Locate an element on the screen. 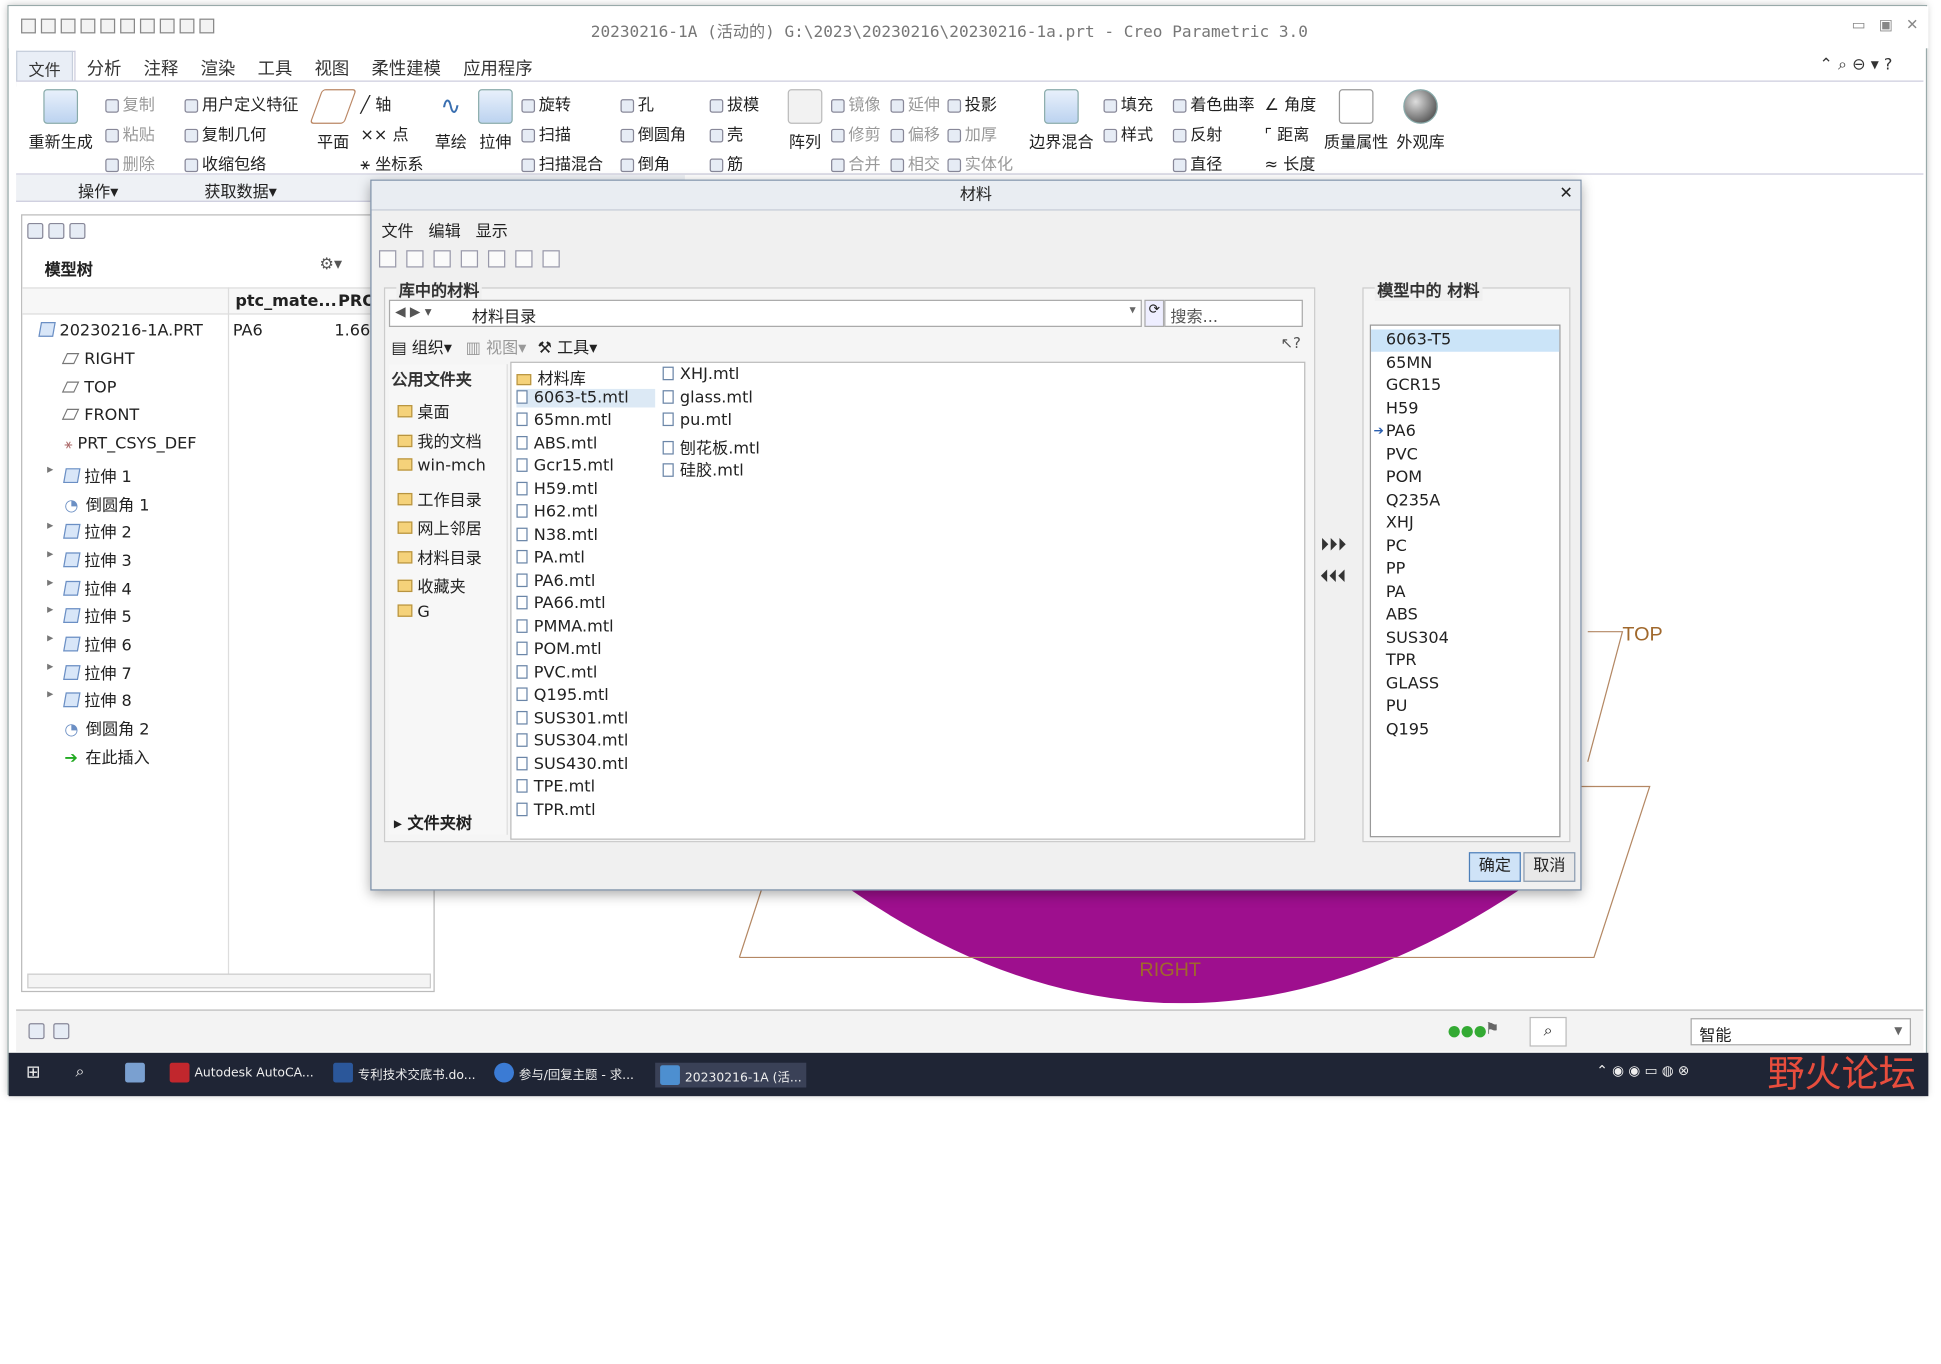 This screenshot has height=1364, width=1941. views-menu: ▥ 视图▾ is located at coordinates (496, 346).